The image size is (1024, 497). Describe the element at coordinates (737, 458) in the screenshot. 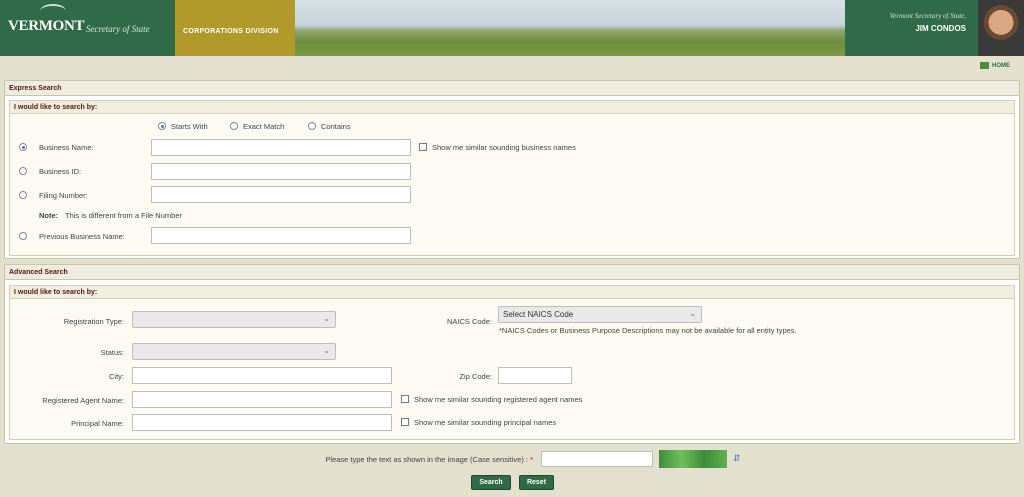

I see `refresh-captcha-icon: ⇵` at that location.